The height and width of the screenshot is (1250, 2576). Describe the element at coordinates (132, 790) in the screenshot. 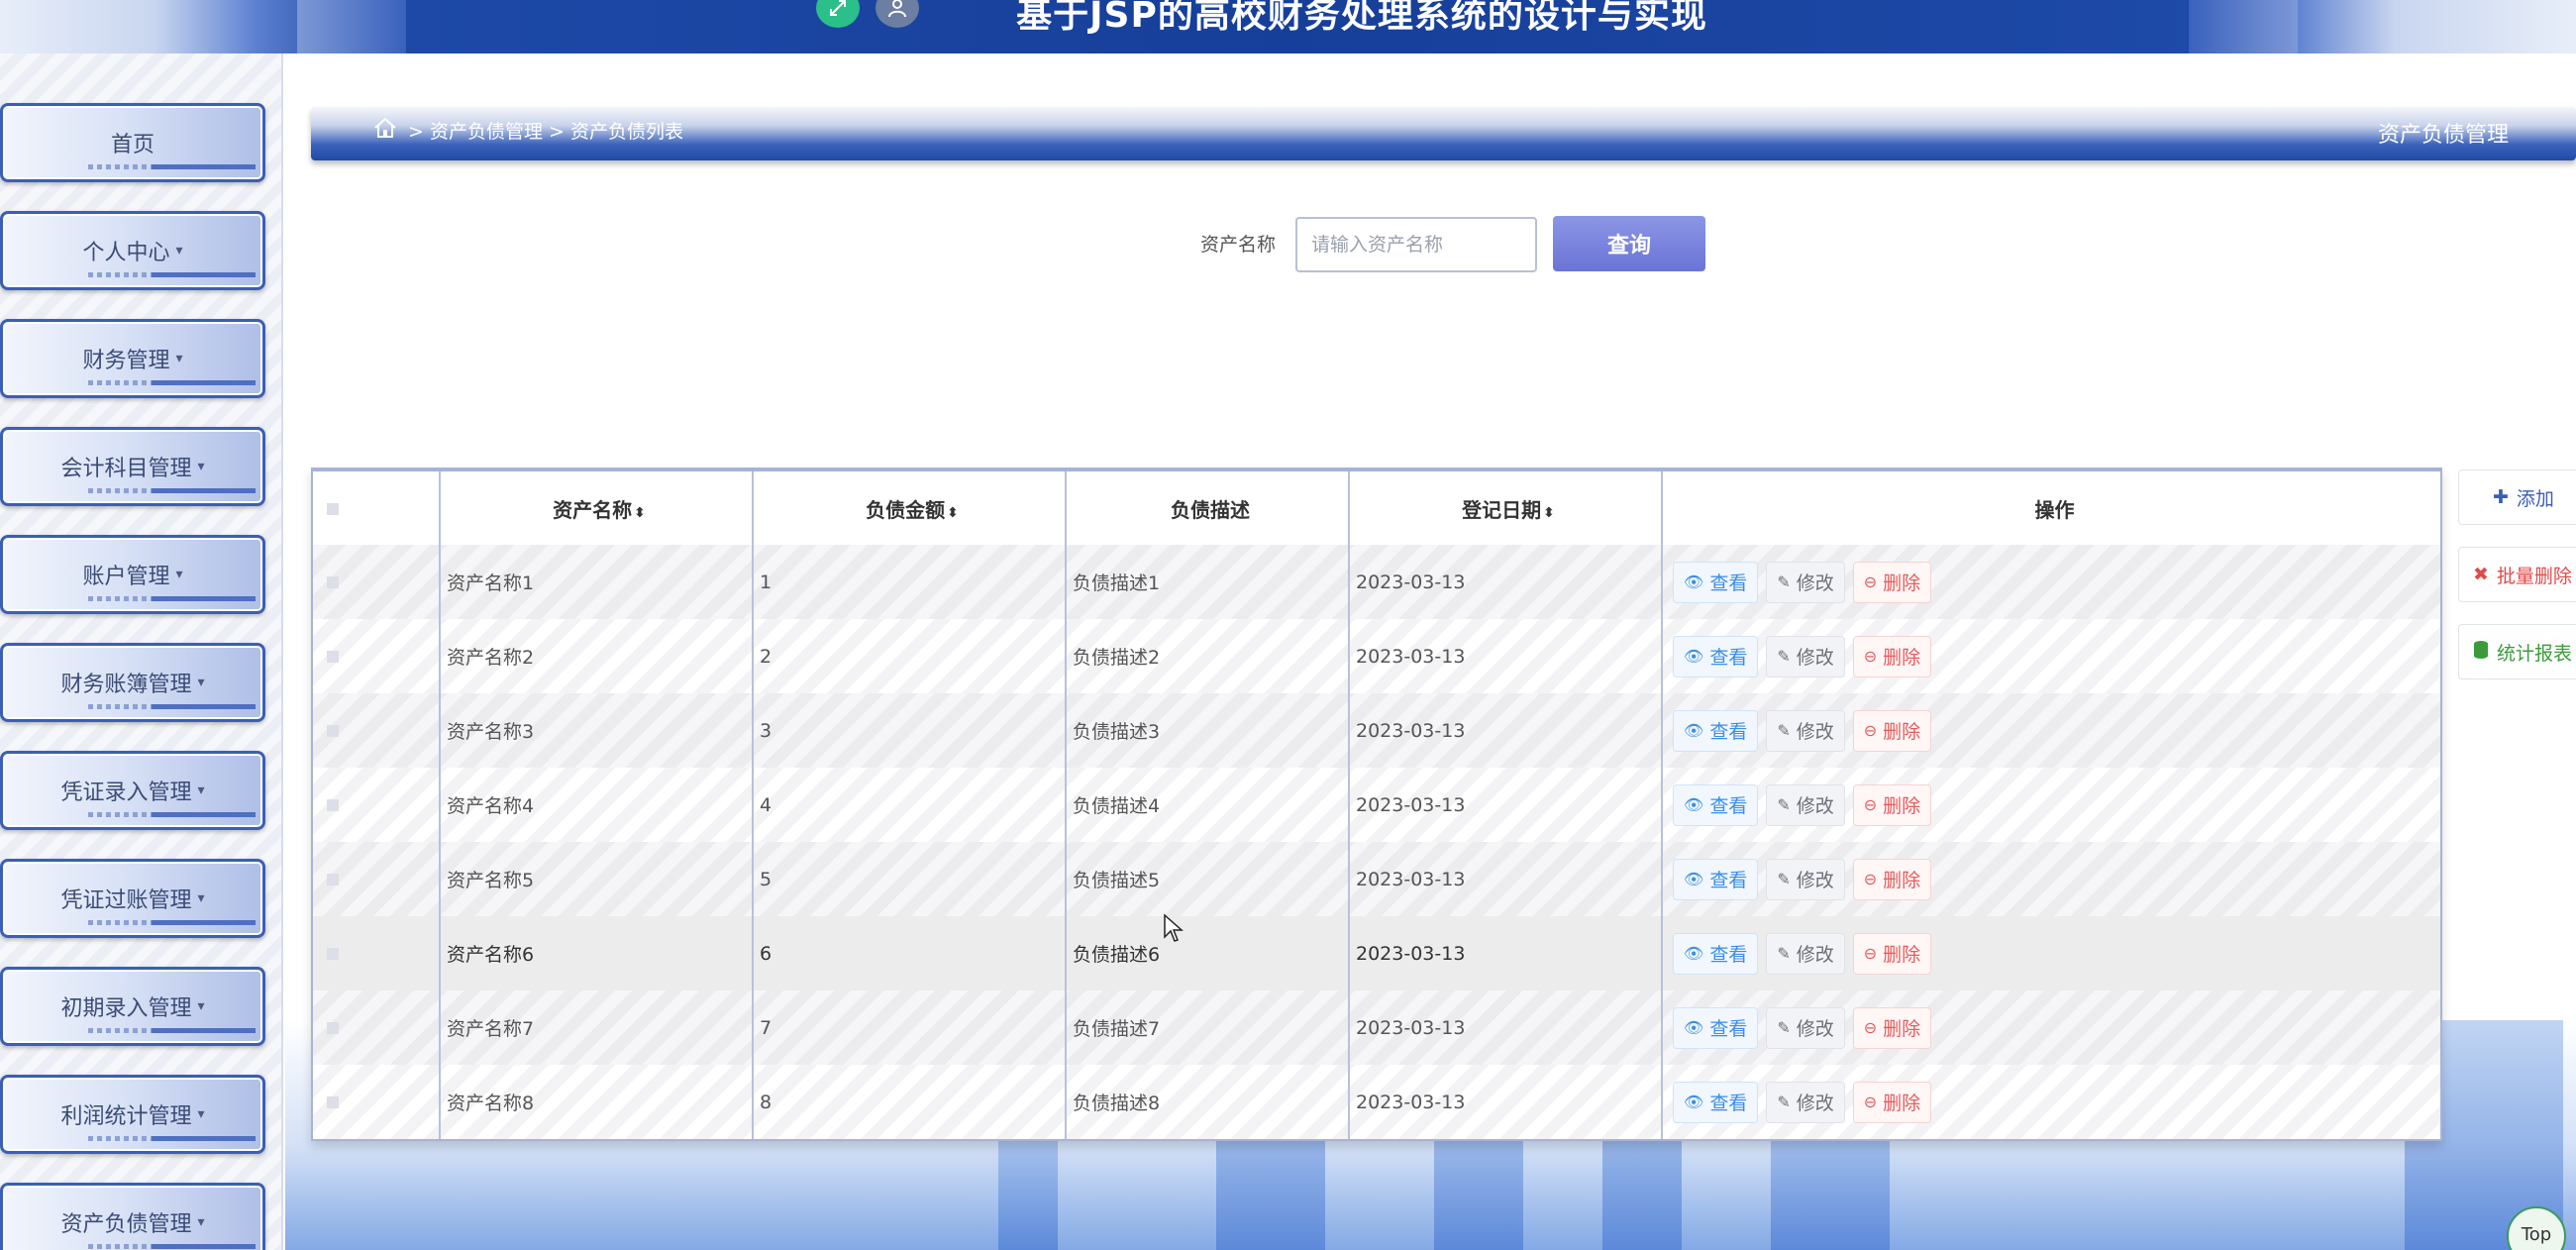

I see `sidebar-item-6: 凭证录入管理 ▾` at that location.